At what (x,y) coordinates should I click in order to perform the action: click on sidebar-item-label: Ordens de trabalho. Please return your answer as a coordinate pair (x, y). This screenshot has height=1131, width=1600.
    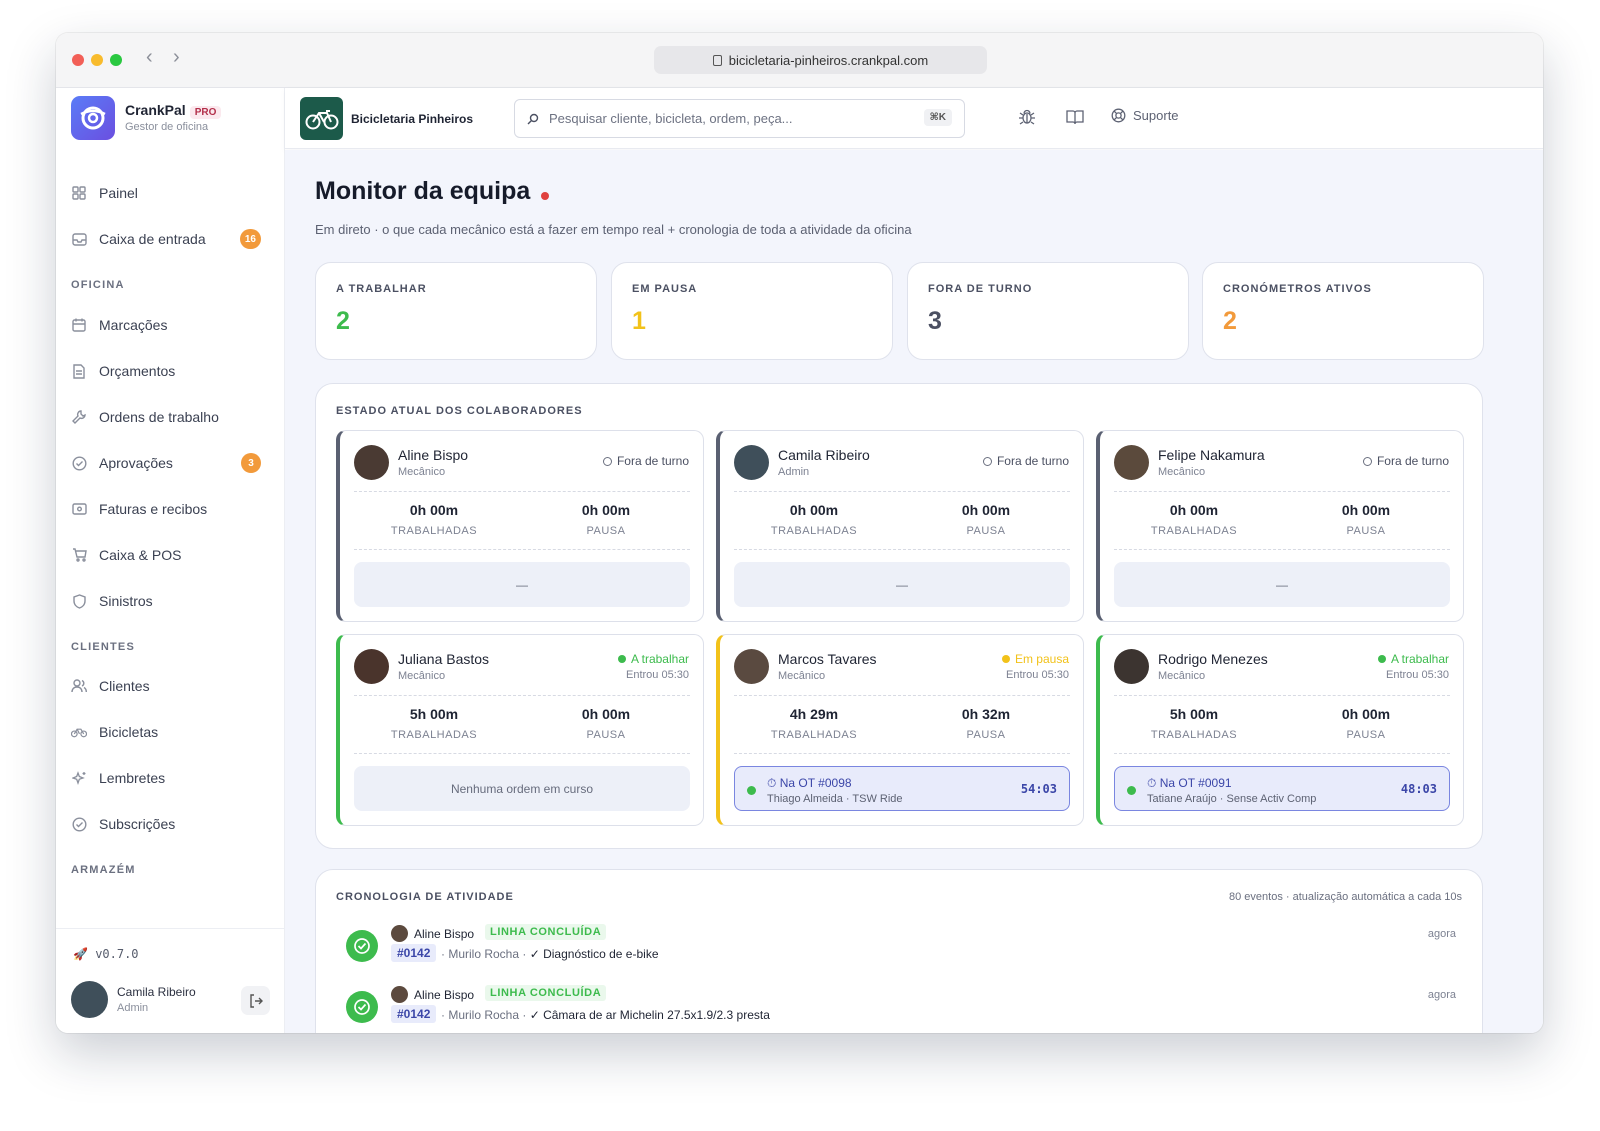
    Looking at the image, I should click on (159, 417).